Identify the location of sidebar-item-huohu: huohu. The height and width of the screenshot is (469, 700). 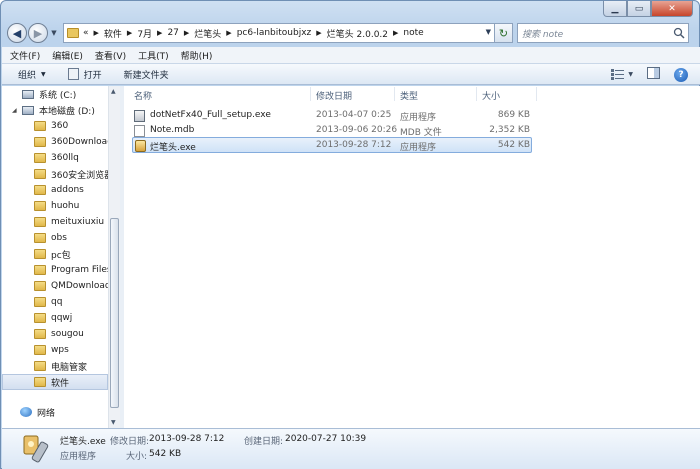
(55, 206).